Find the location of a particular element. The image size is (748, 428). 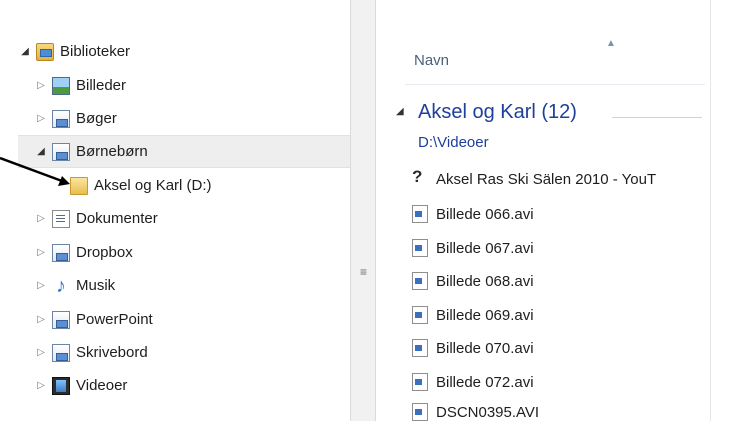

nav-item-videoer: ▷ Videoer is located at coordinates (80, 385).